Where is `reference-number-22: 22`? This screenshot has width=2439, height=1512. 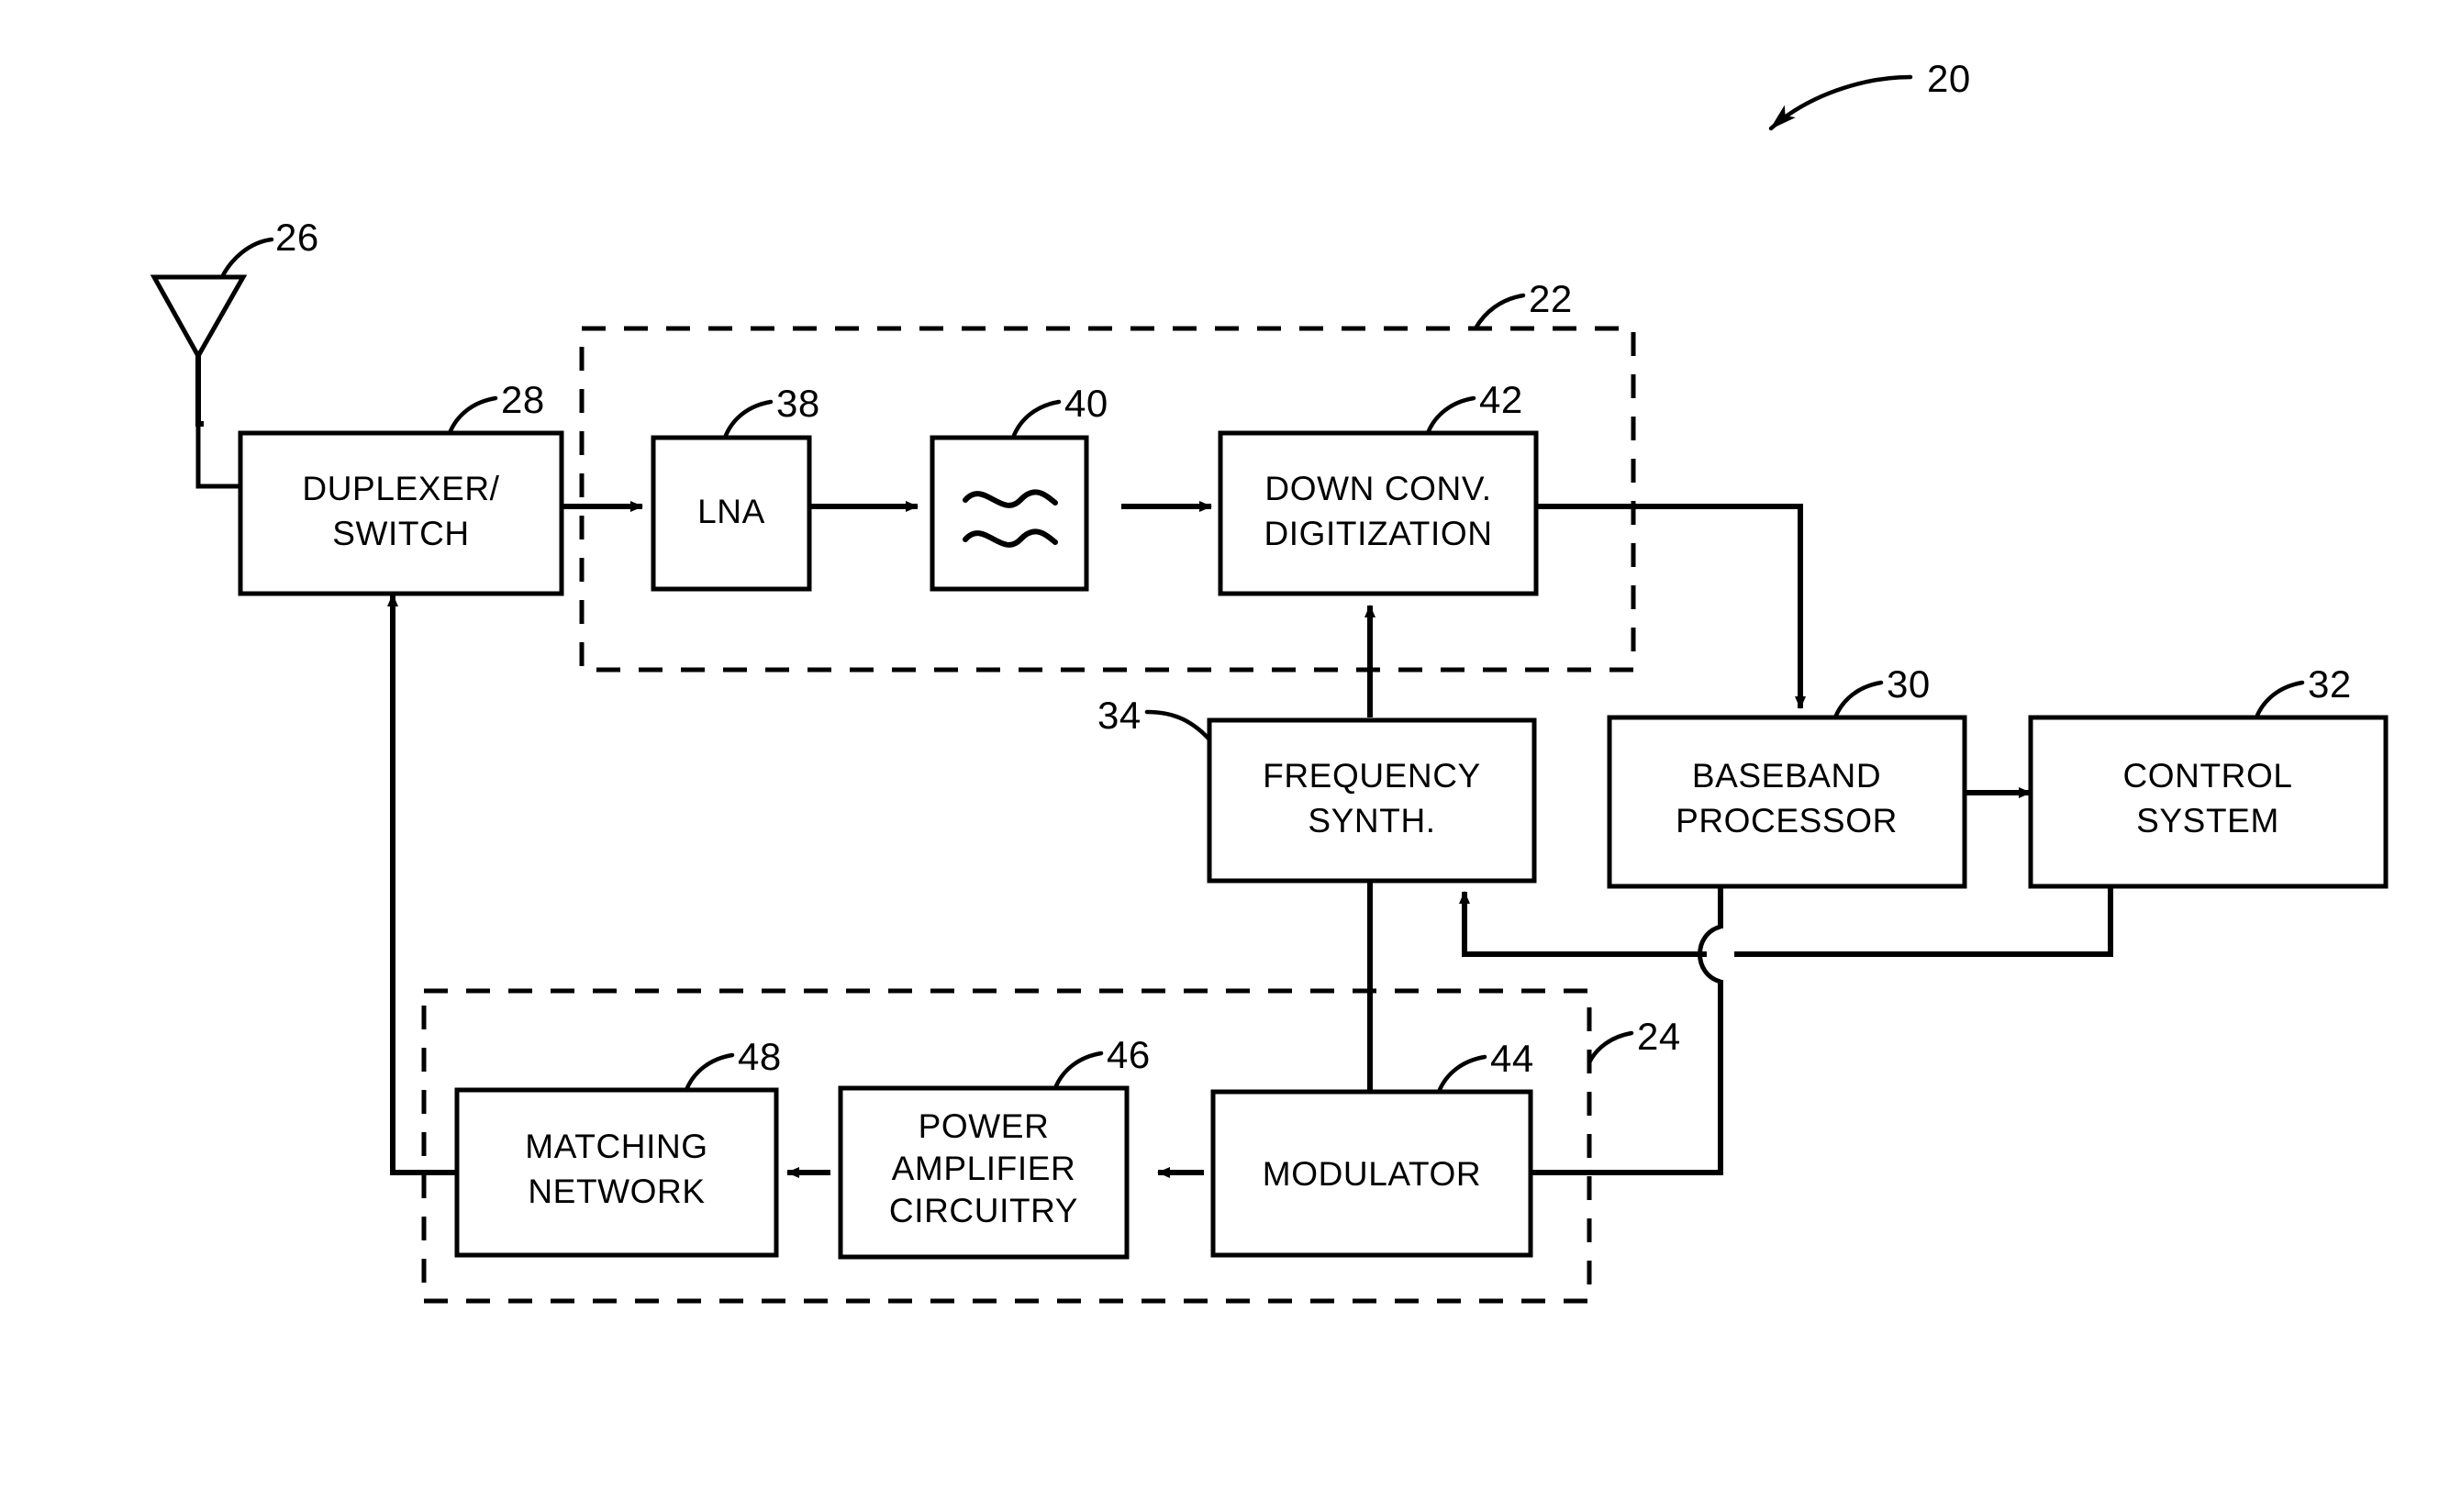
reference-number-22: 22 is located at coordinates (1551, 299).